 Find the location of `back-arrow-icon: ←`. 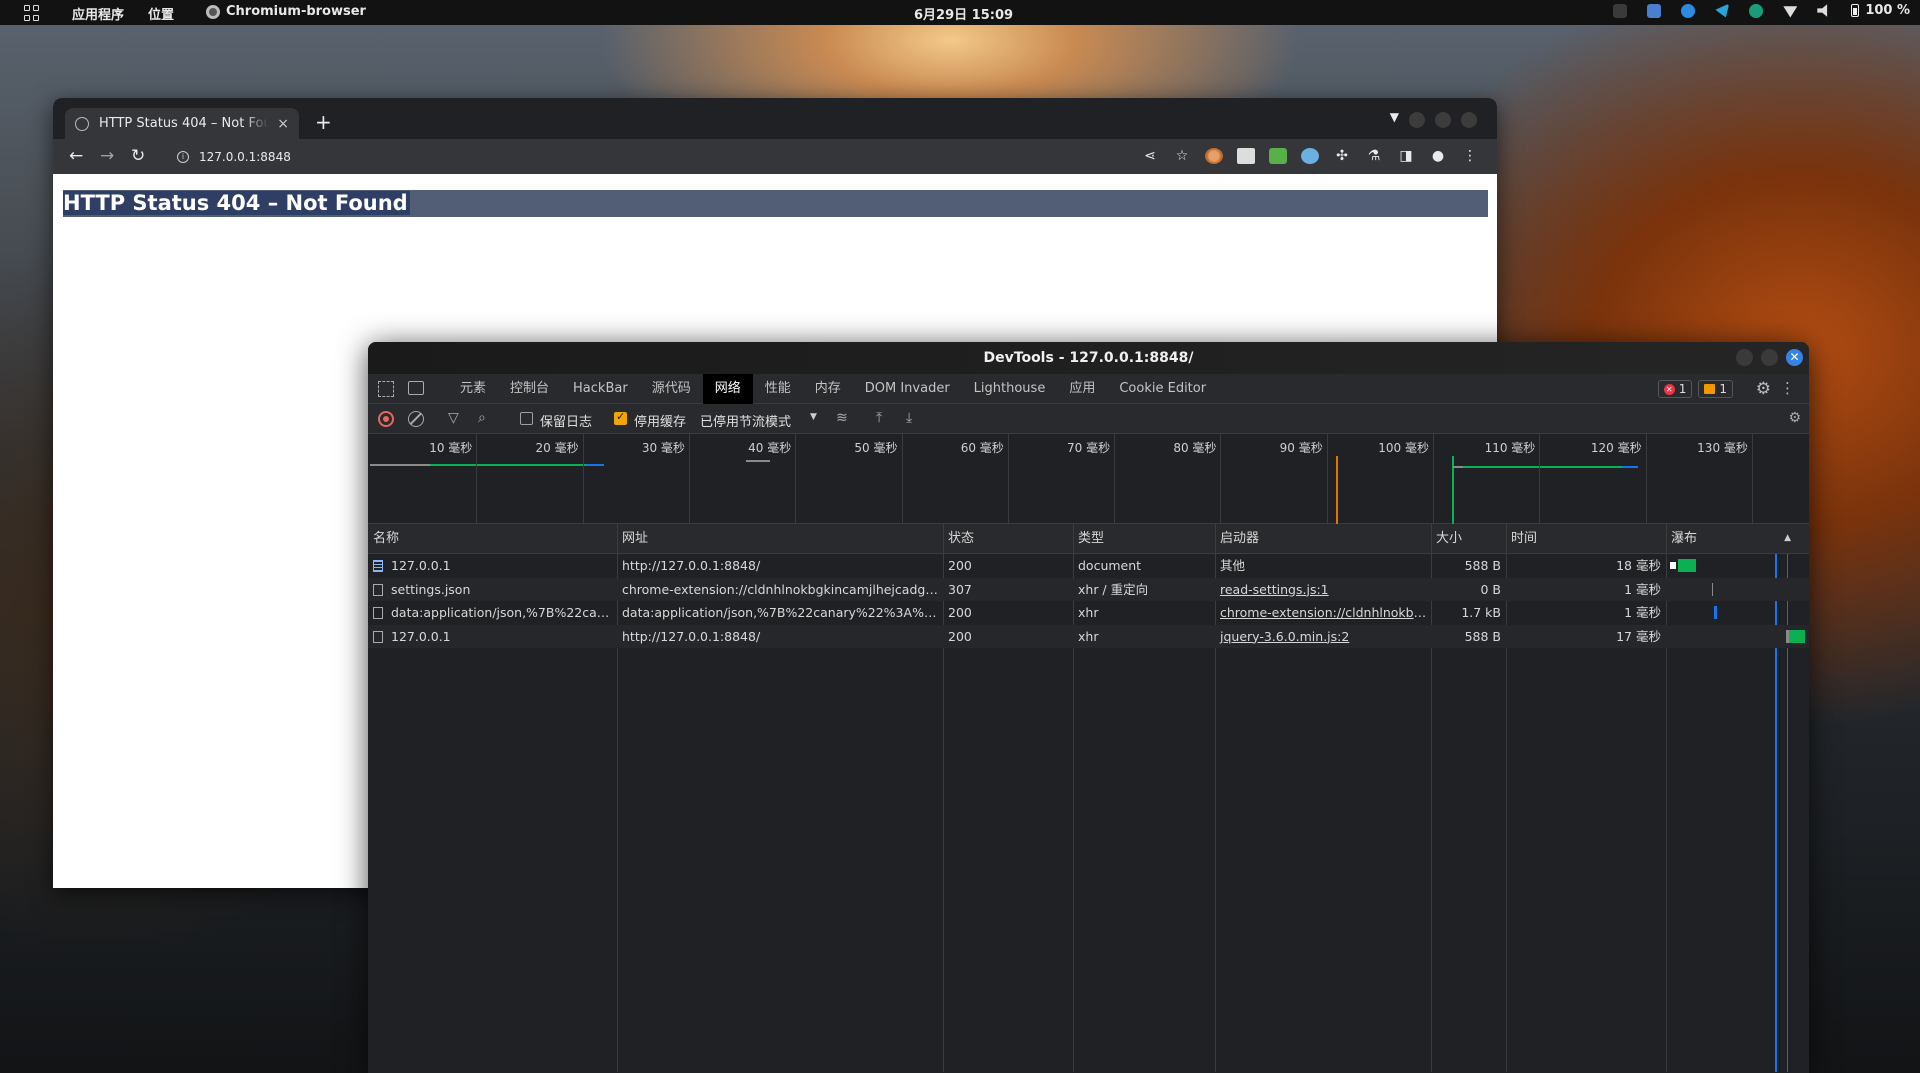

back-arrow-icon: ← is located at coordinates (76, 156).